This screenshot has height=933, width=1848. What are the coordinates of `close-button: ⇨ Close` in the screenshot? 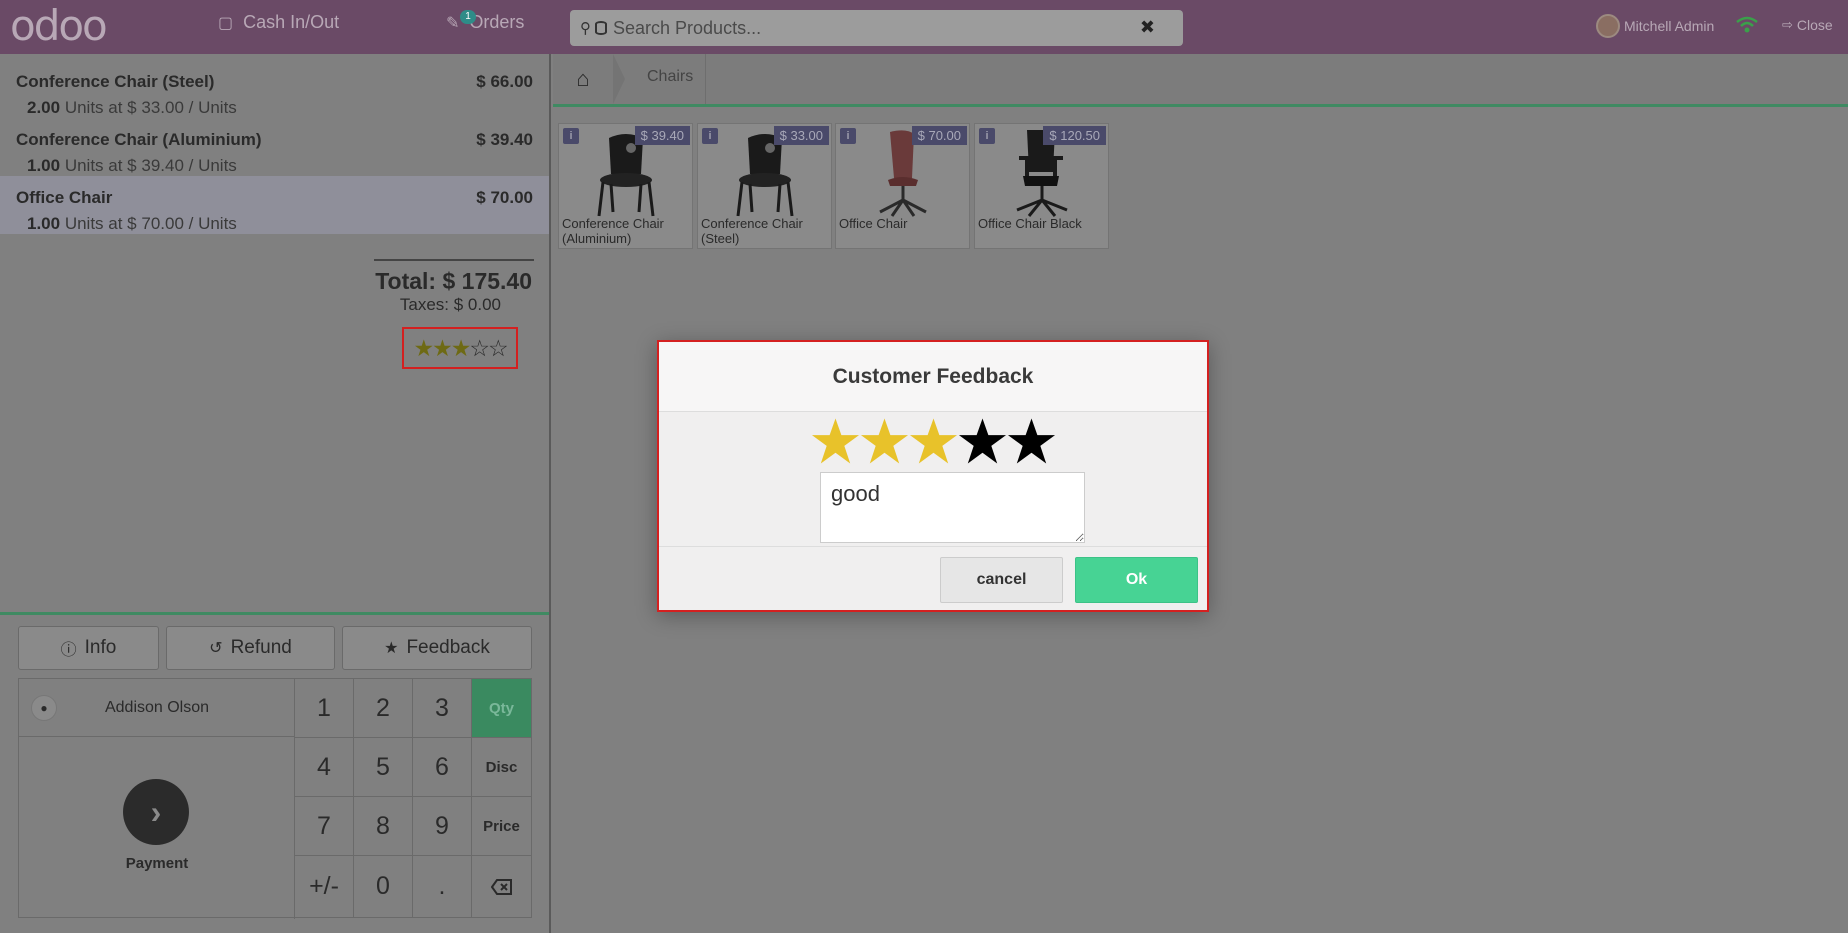 It's located at (1807, 25).